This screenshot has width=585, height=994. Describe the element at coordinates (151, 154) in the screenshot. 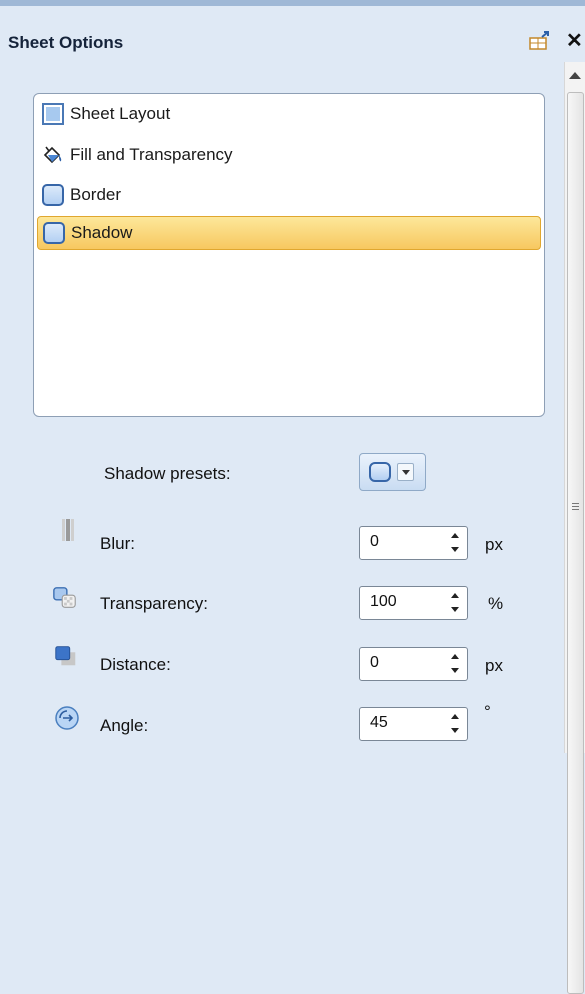

I see `list-item-label: Fill and Transparency` at that location.